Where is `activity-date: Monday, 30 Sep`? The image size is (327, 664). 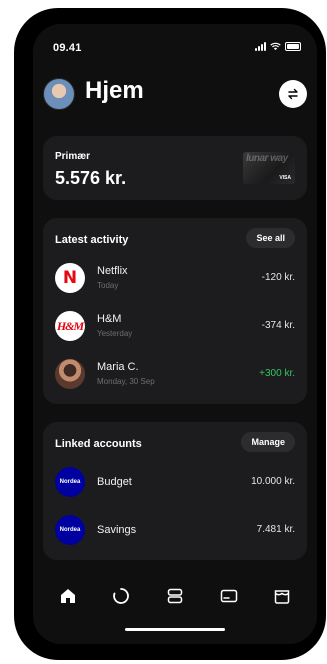
activity-date: Monday, 30 Sep is located at coordinates (126, 381).